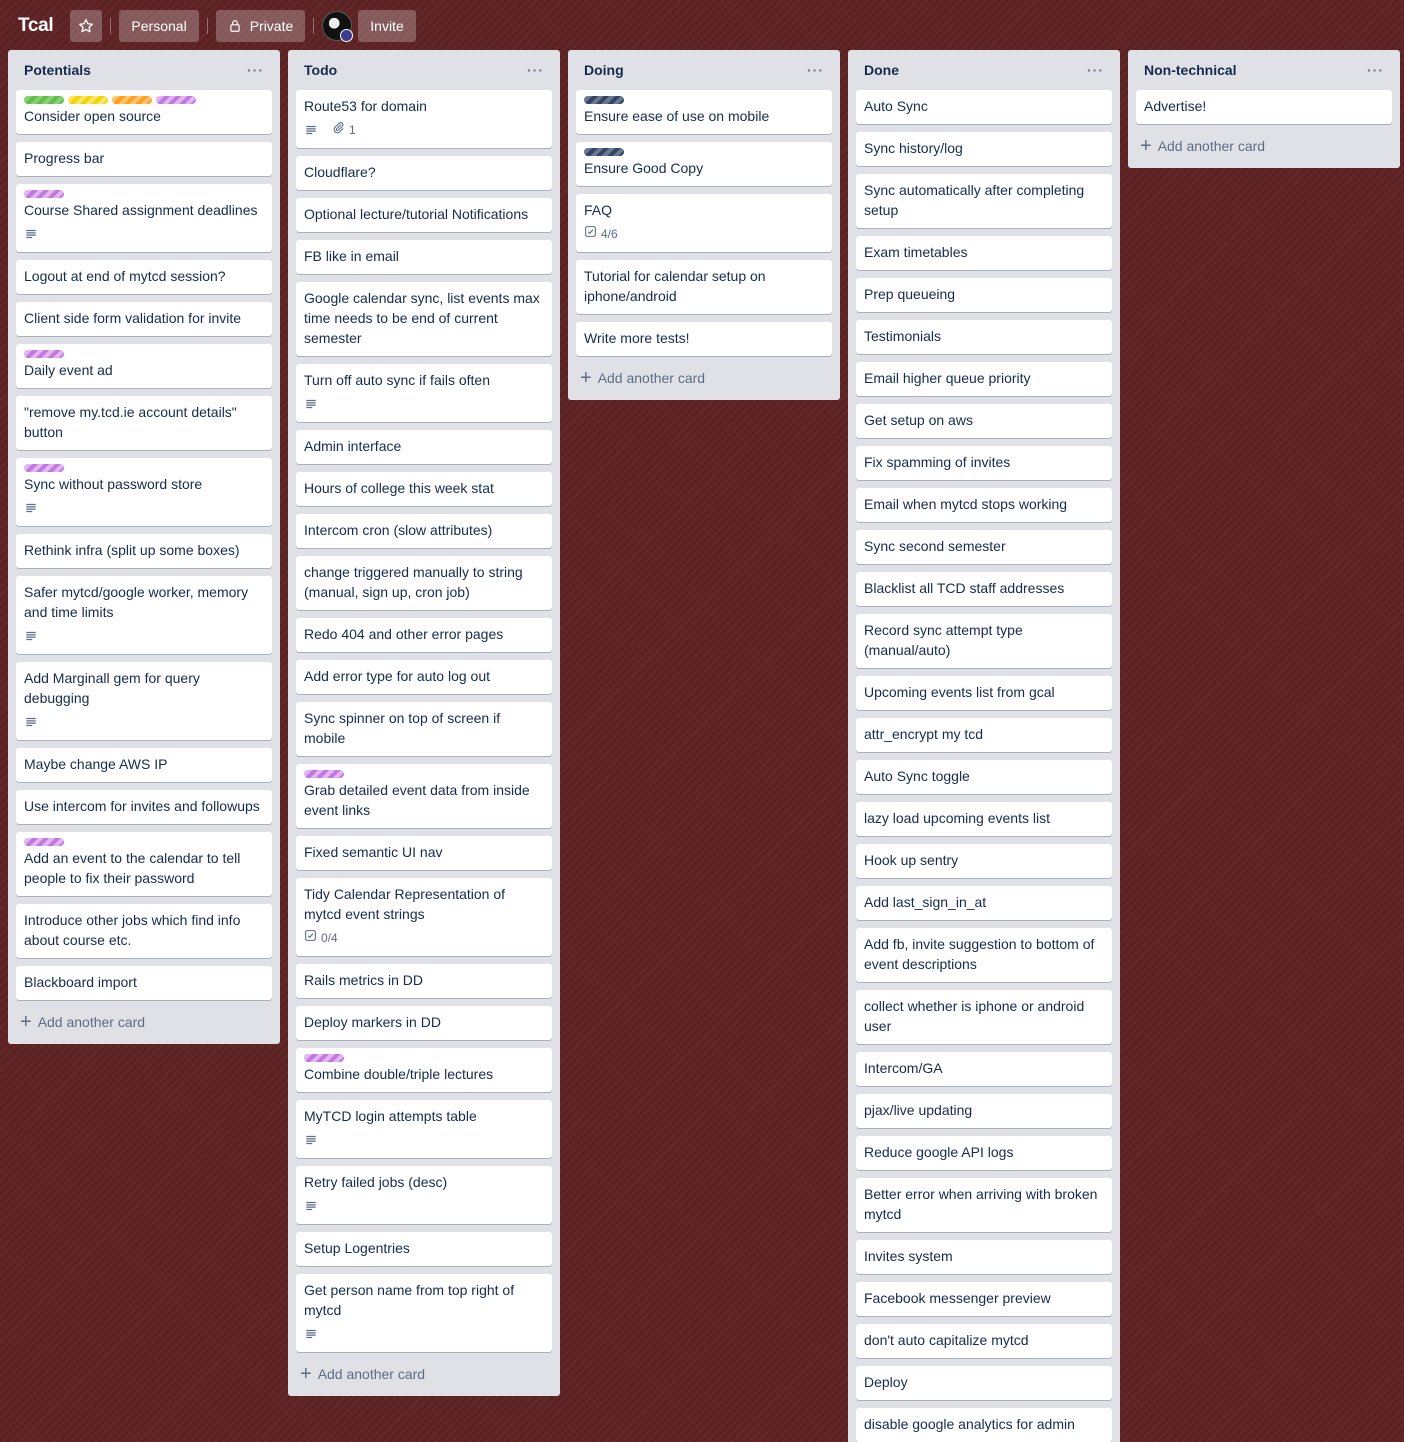 The height and width of the screenshot is (1442, 1404). I want to click on card: Blacklist all TCD staff addresses, so click(984, 589).